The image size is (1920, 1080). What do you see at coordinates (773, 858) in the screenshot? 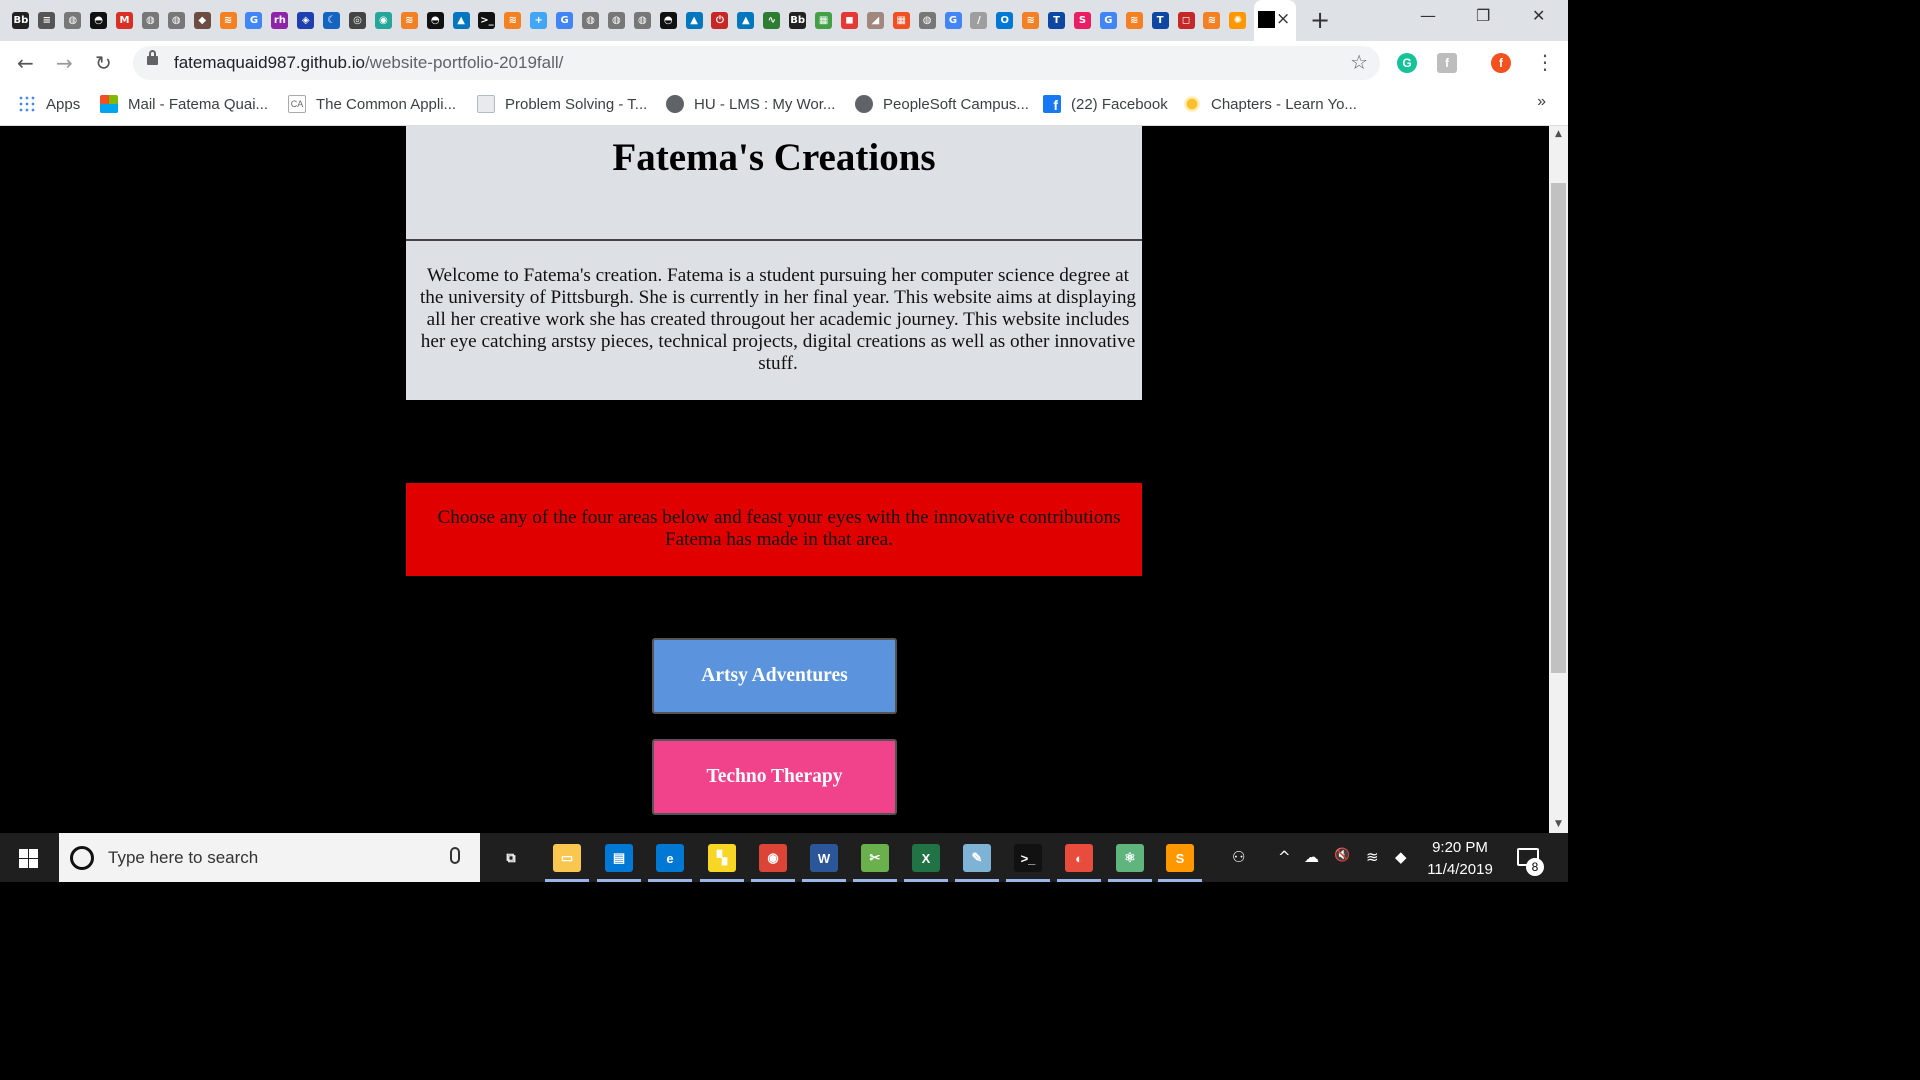
I see `chrome-icon: ◉` at bounding box center [773, 858].